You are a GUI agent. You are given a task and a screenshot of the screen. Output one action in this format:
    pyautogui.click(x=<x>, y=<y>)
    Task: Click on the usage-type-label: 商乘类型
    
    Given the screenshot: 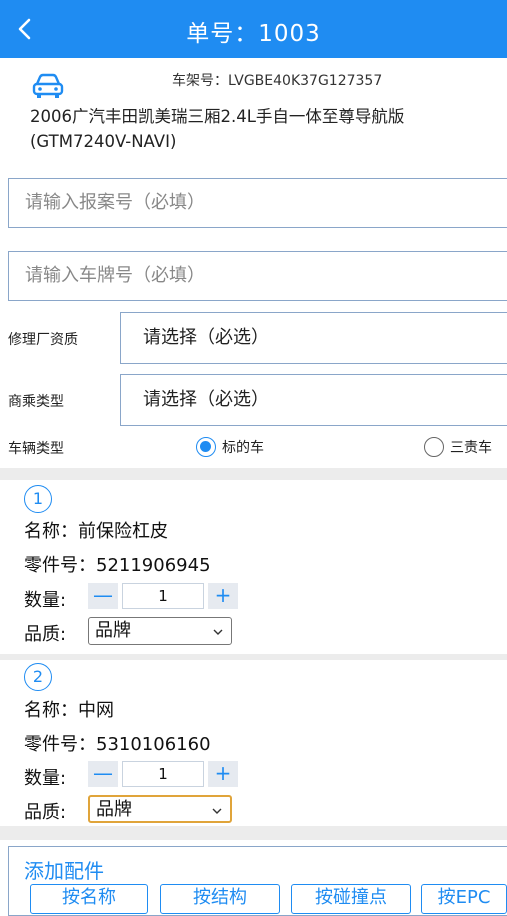 What is the action you would take?
    pyautogui.click(x=36, y=402)
    